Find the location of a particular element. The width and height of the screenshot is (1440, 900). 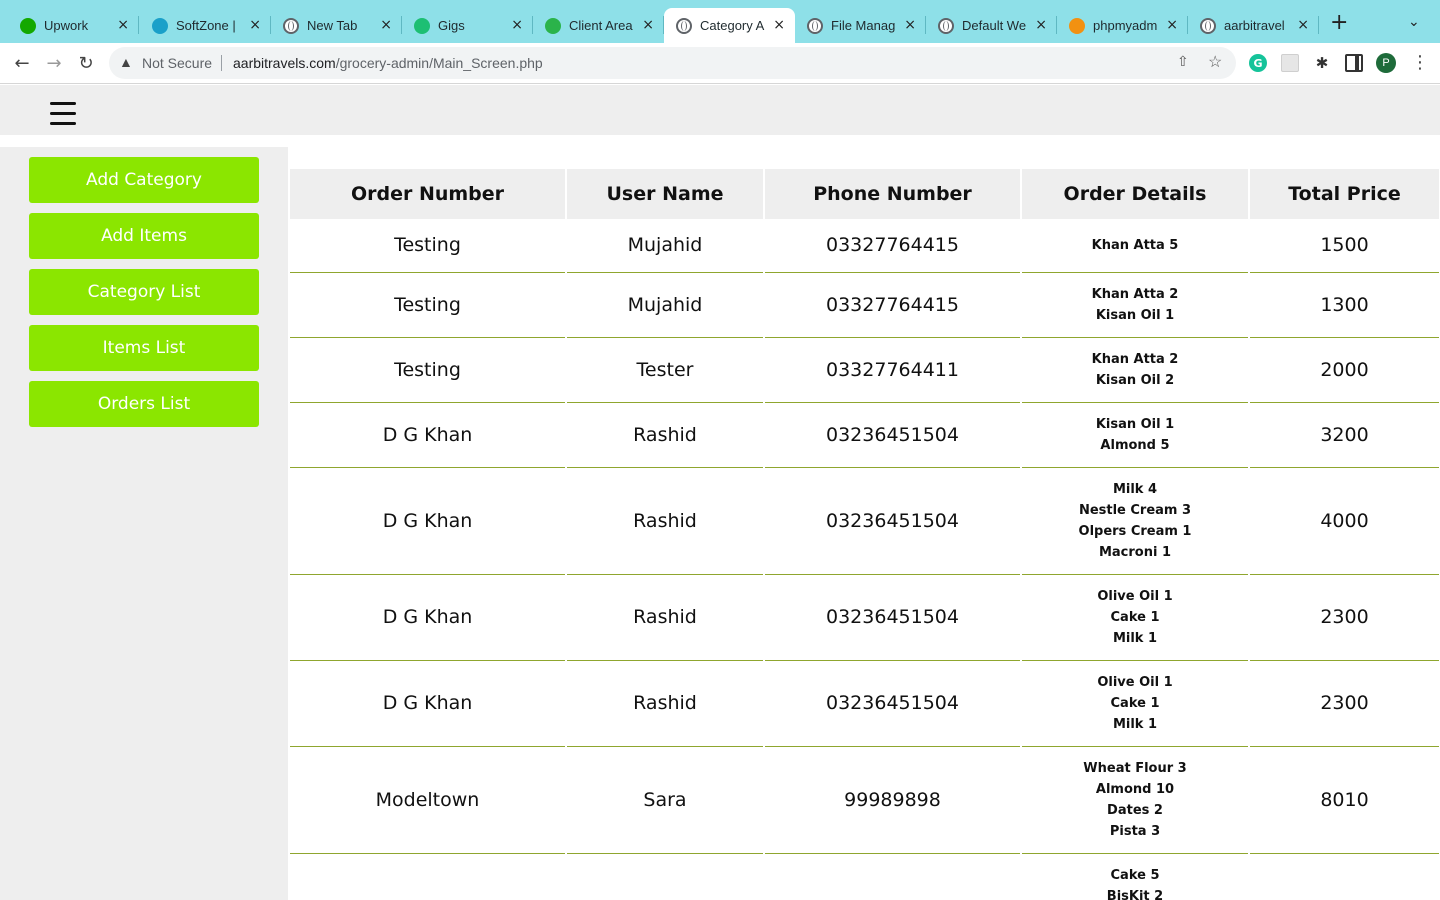

order-details-cell: Khan Atta 2 Kisan Oil 1 is located at coordinates (1135, 305).